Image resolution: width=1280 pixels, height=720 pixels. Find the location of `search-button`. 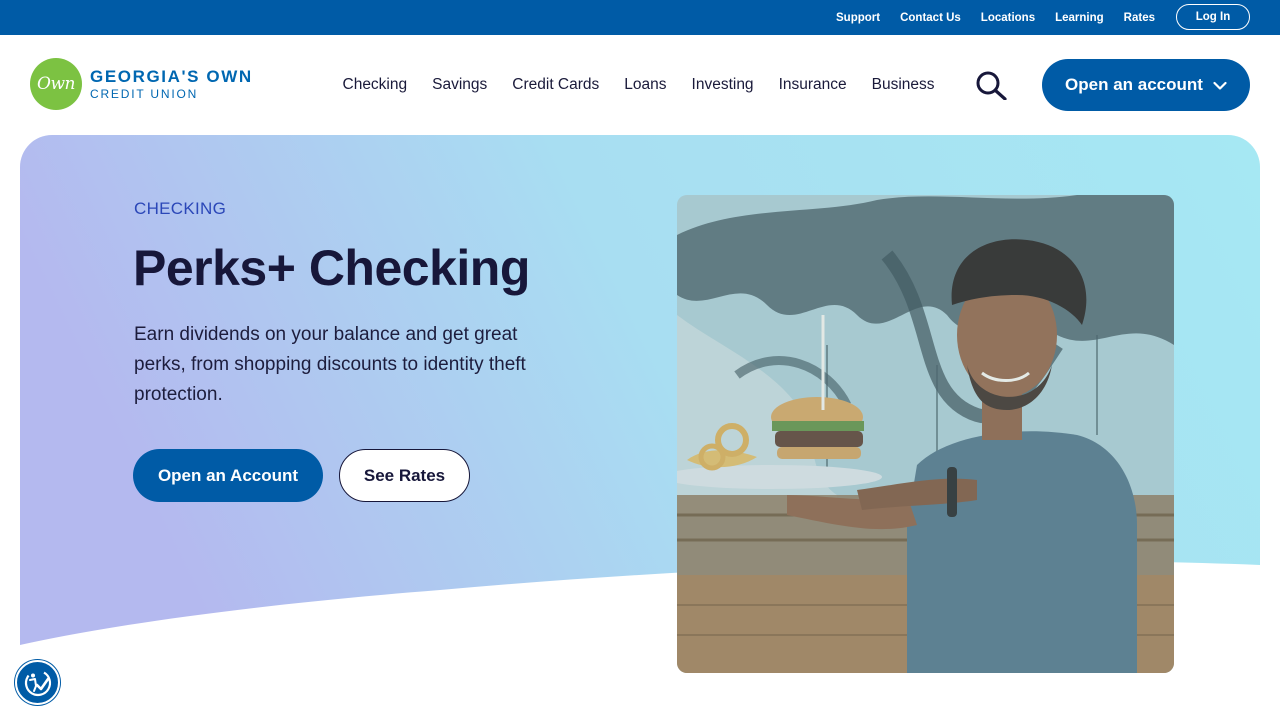

search-button is located at coordinates (992, 85).